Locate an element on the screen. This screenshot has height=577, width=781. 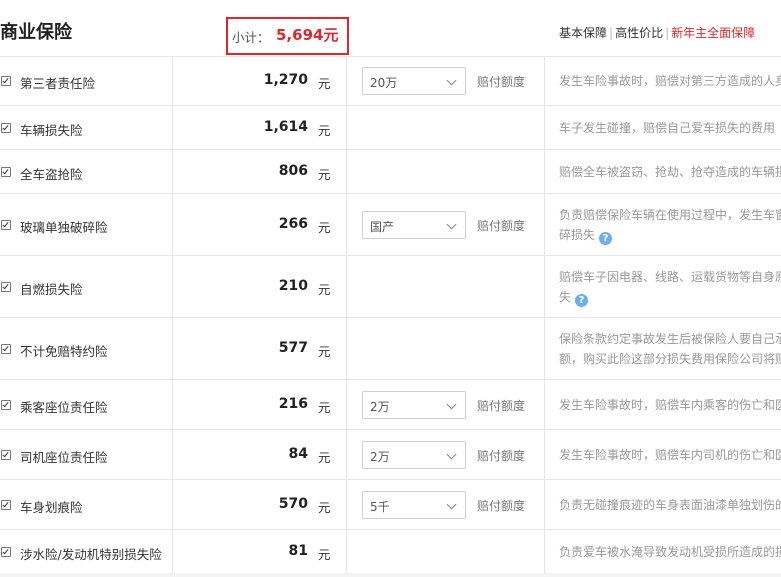
coverage-name: 涉水险/发动机特别损失险 is located at coordinates (91, 554).